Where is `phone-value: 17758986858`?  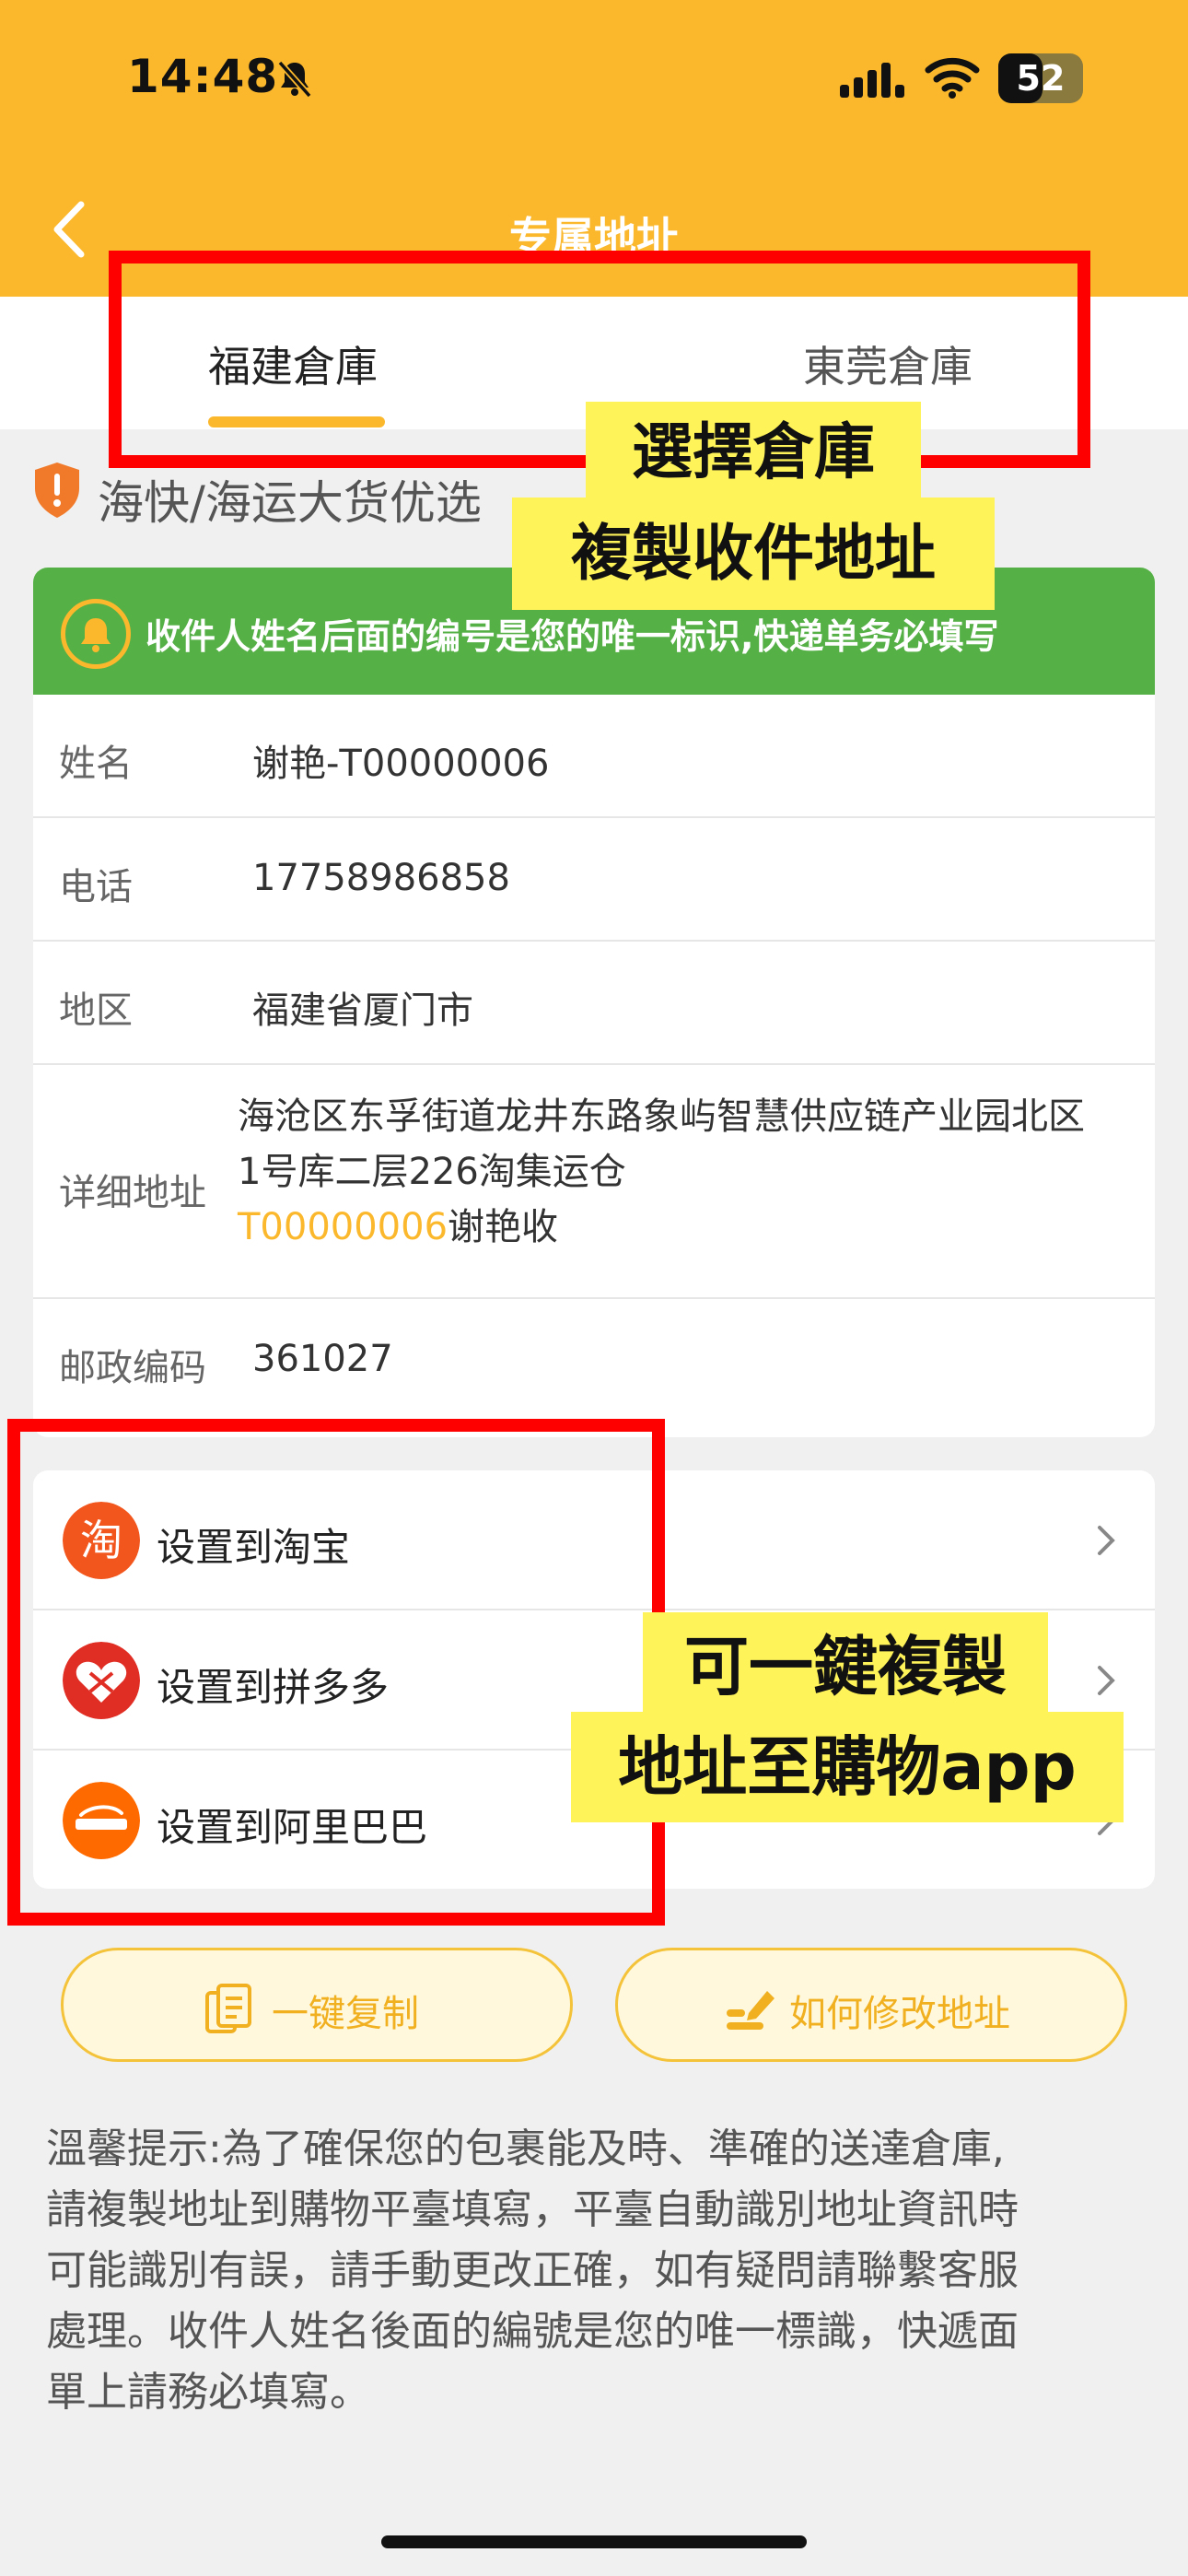
phone-value: 17758986858 is located at coordinates (381, 878).